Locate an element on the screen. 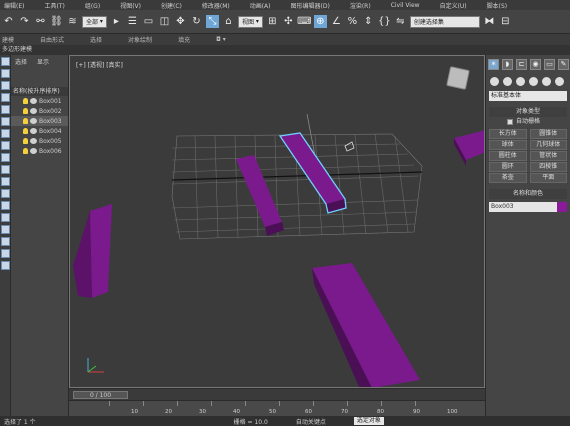 This screenshot has width=570, height=426. explorer-column-header: 名称(按升序排序) is located at coordinates (39, 91).